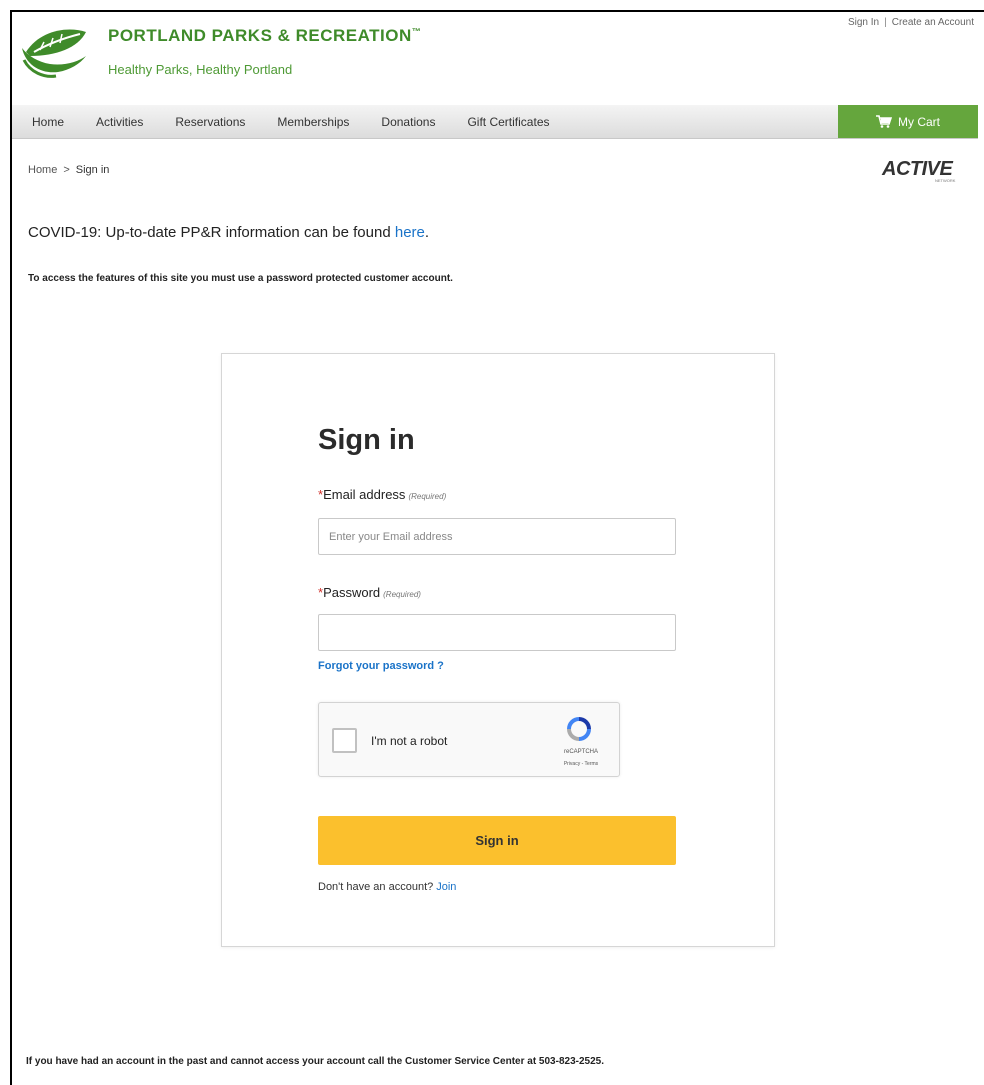  I want to click on recaptcha-checkbox, so click(344, 740).